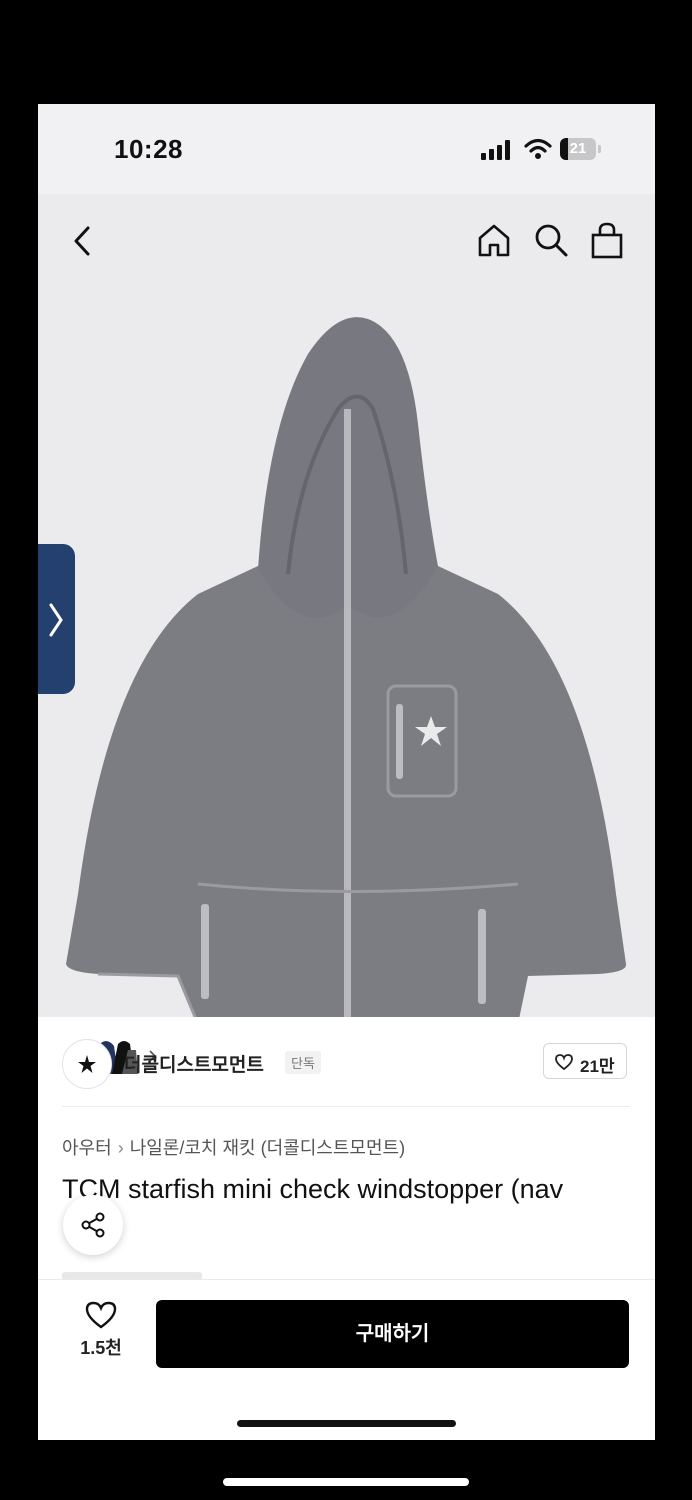 This screenshot has width=692, height=1500. Describe the element at coordinates (101, 1330) in the screenshot. I see `wishlist-button: 1.5천` at that location.